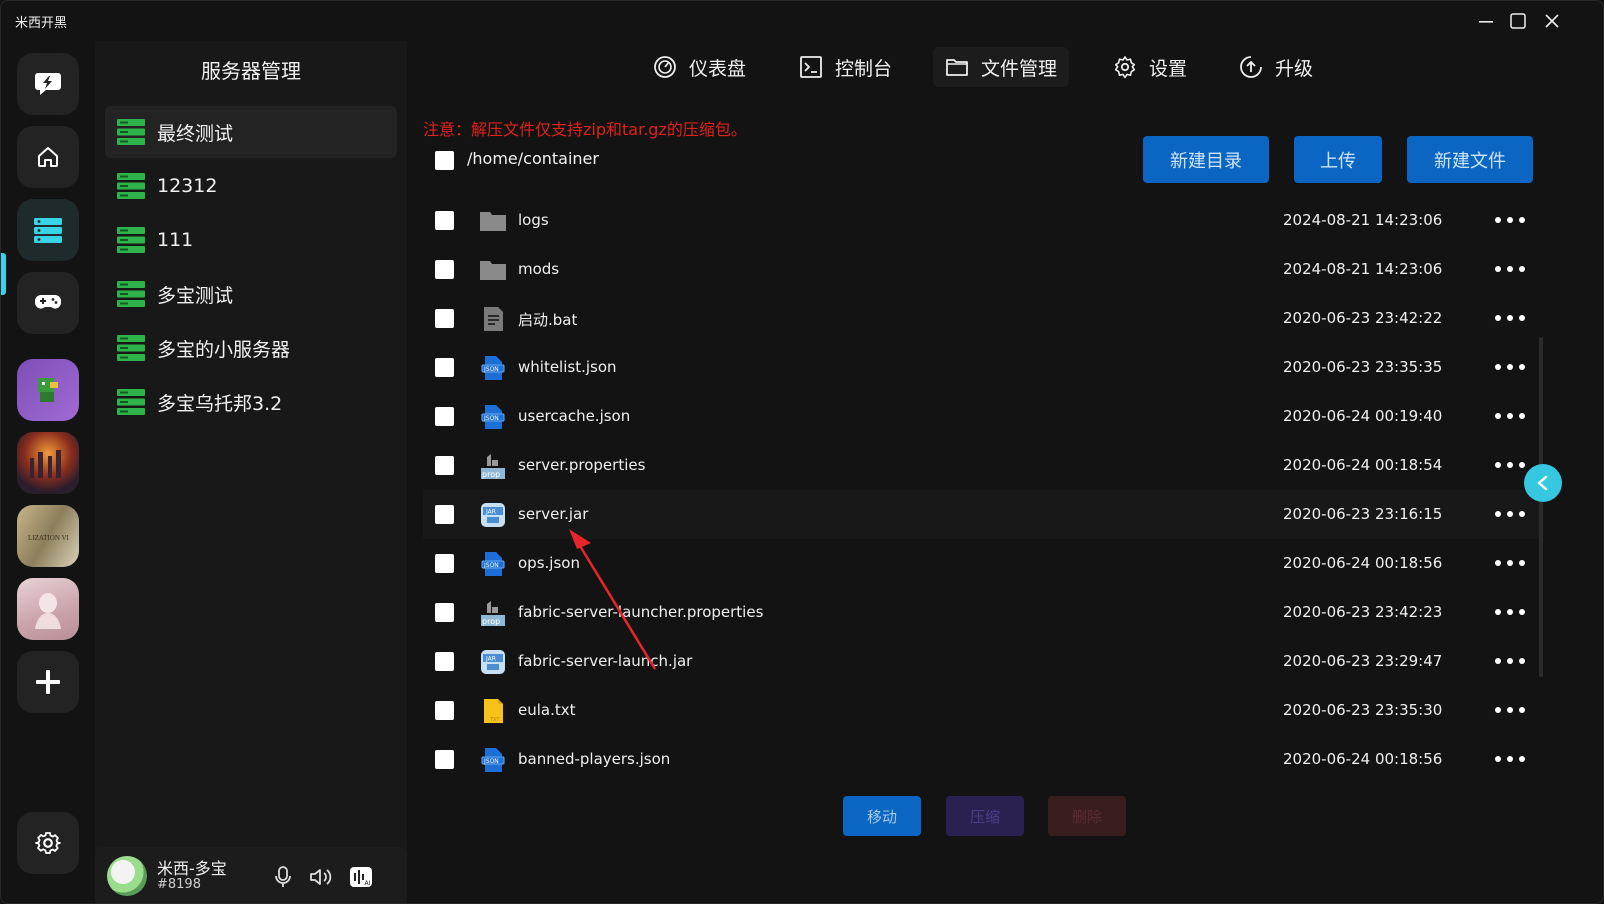 This screenshot has height=904, width=1604. I want to click on user-bar: 米西-多宝 #8198 AI, so click(251, 875).